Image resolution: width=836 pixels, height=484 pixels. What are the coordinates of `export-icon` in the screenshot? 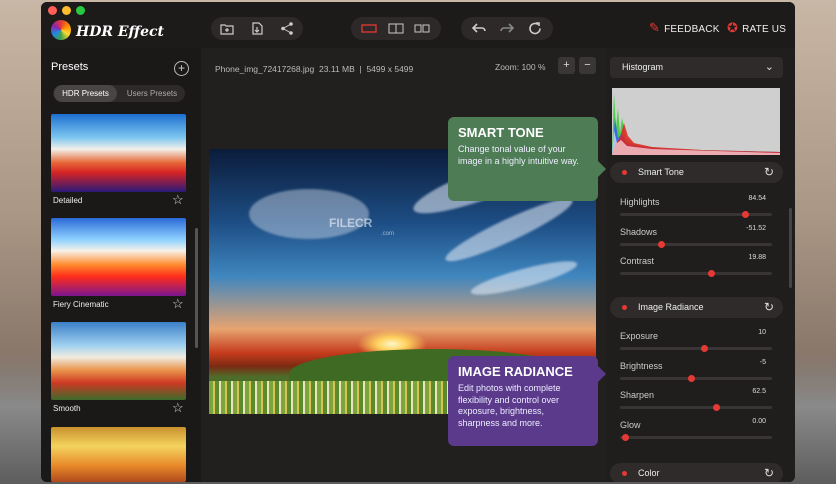 It's located at (257, 28).